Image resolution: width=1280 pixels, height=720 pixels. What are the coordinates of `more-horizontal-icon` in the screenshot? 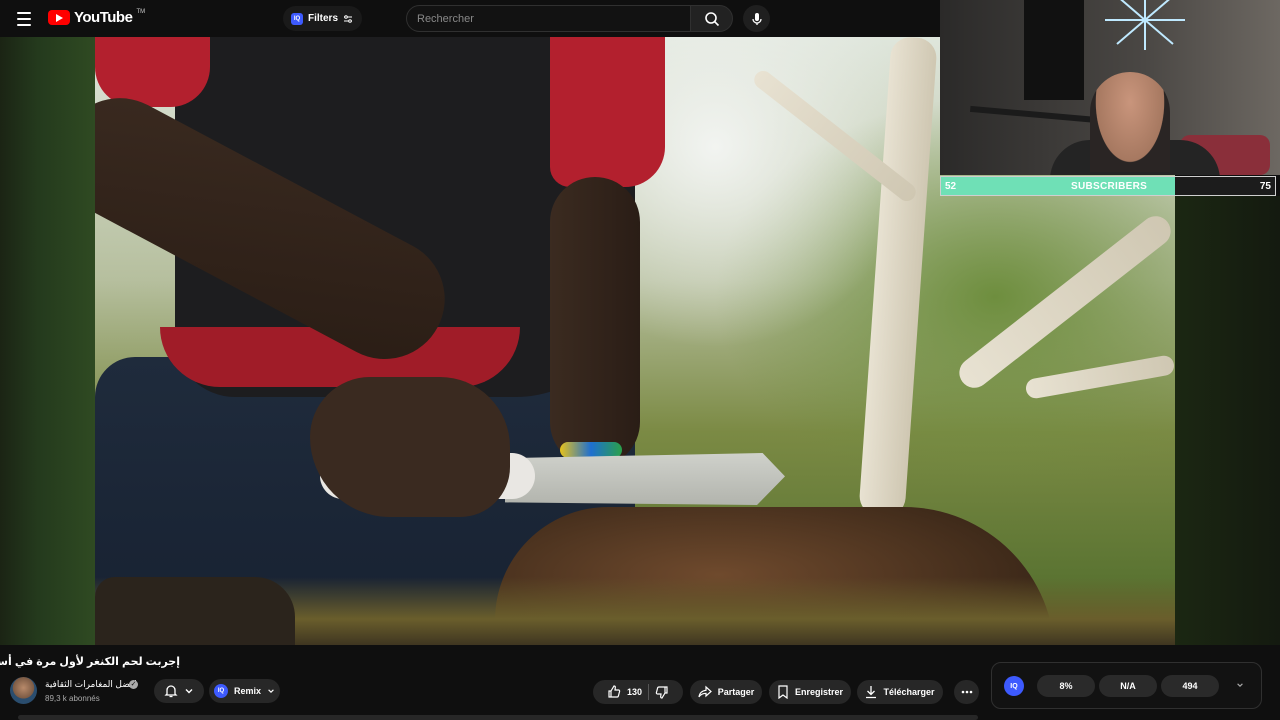 It's located at (966, 692).